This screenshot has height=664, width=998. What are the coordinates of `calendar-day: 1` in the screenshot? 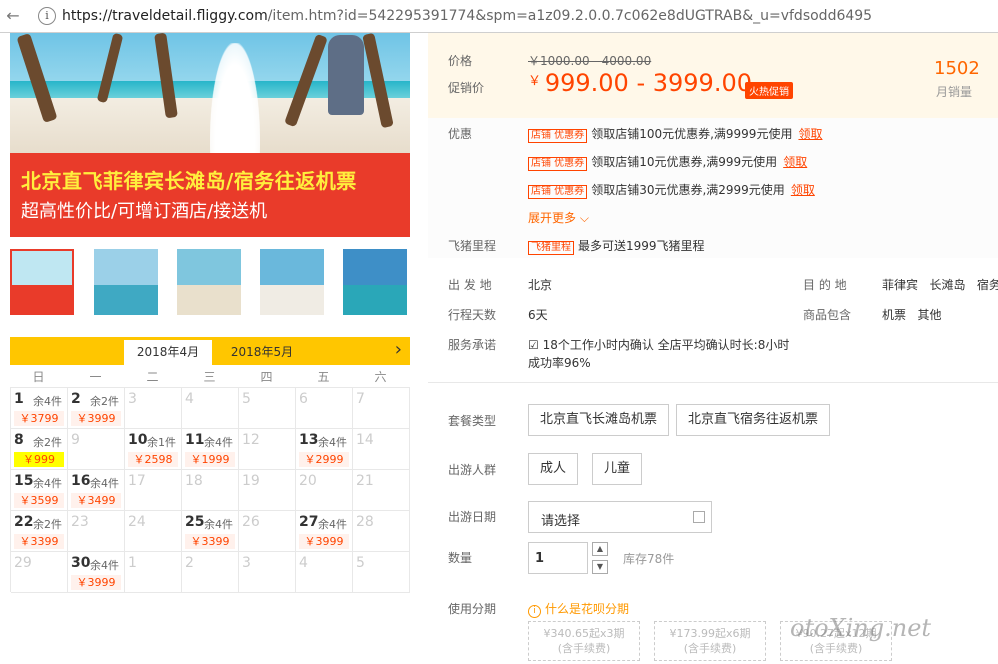 It's located at (153, 572).